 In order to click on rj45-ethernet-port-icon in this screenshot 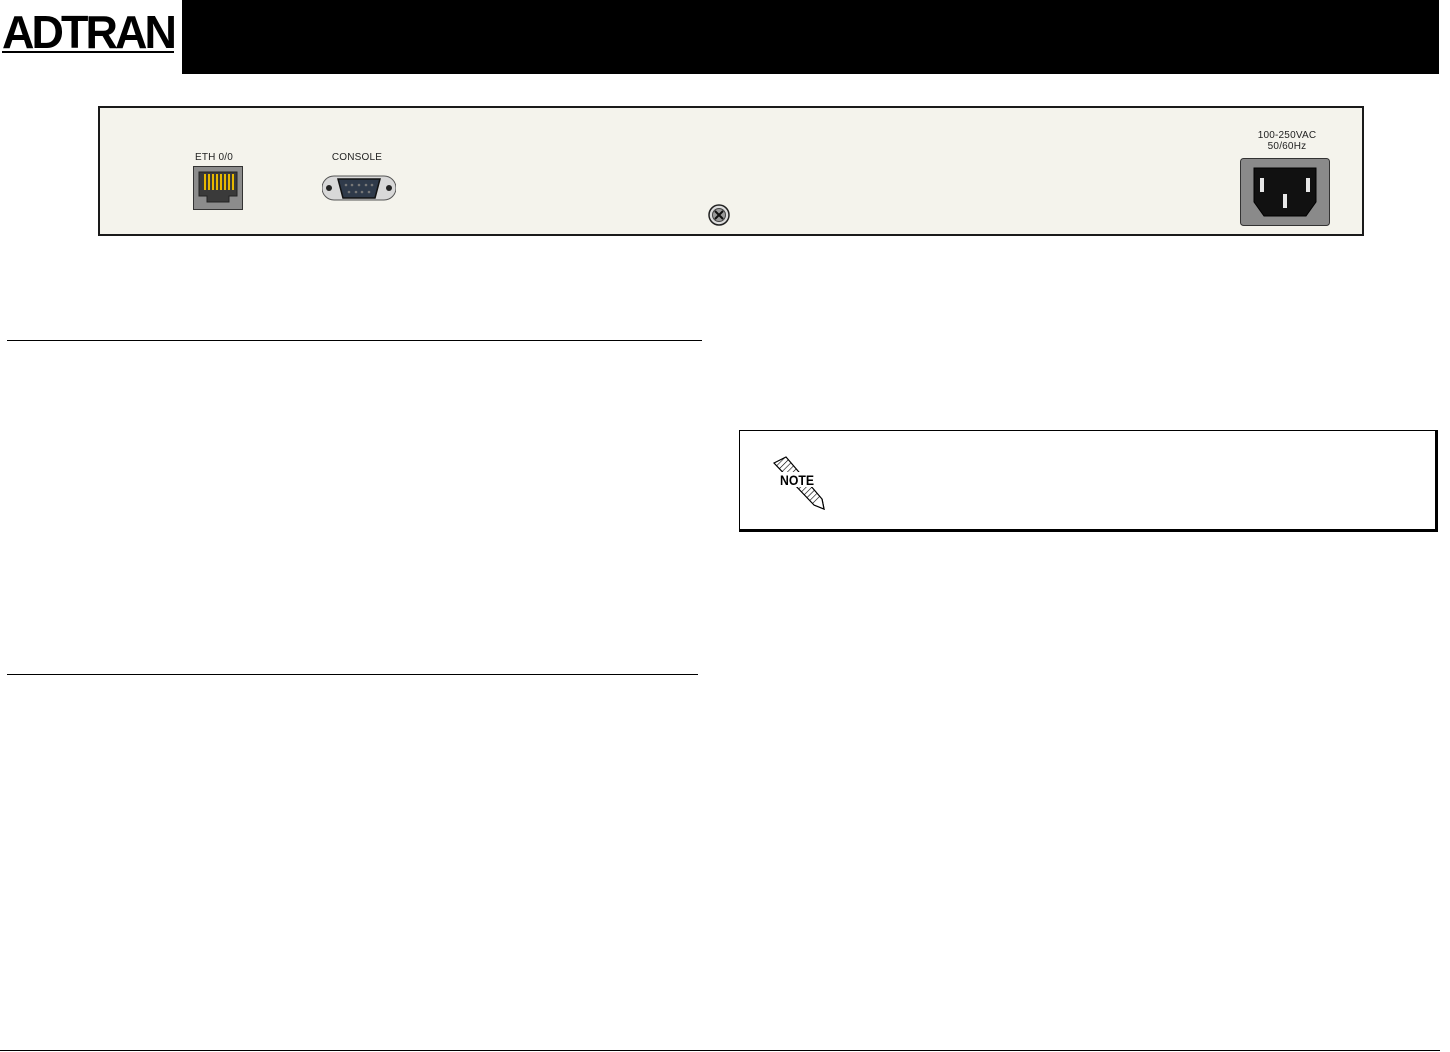, I will do `click(218, 190)`.